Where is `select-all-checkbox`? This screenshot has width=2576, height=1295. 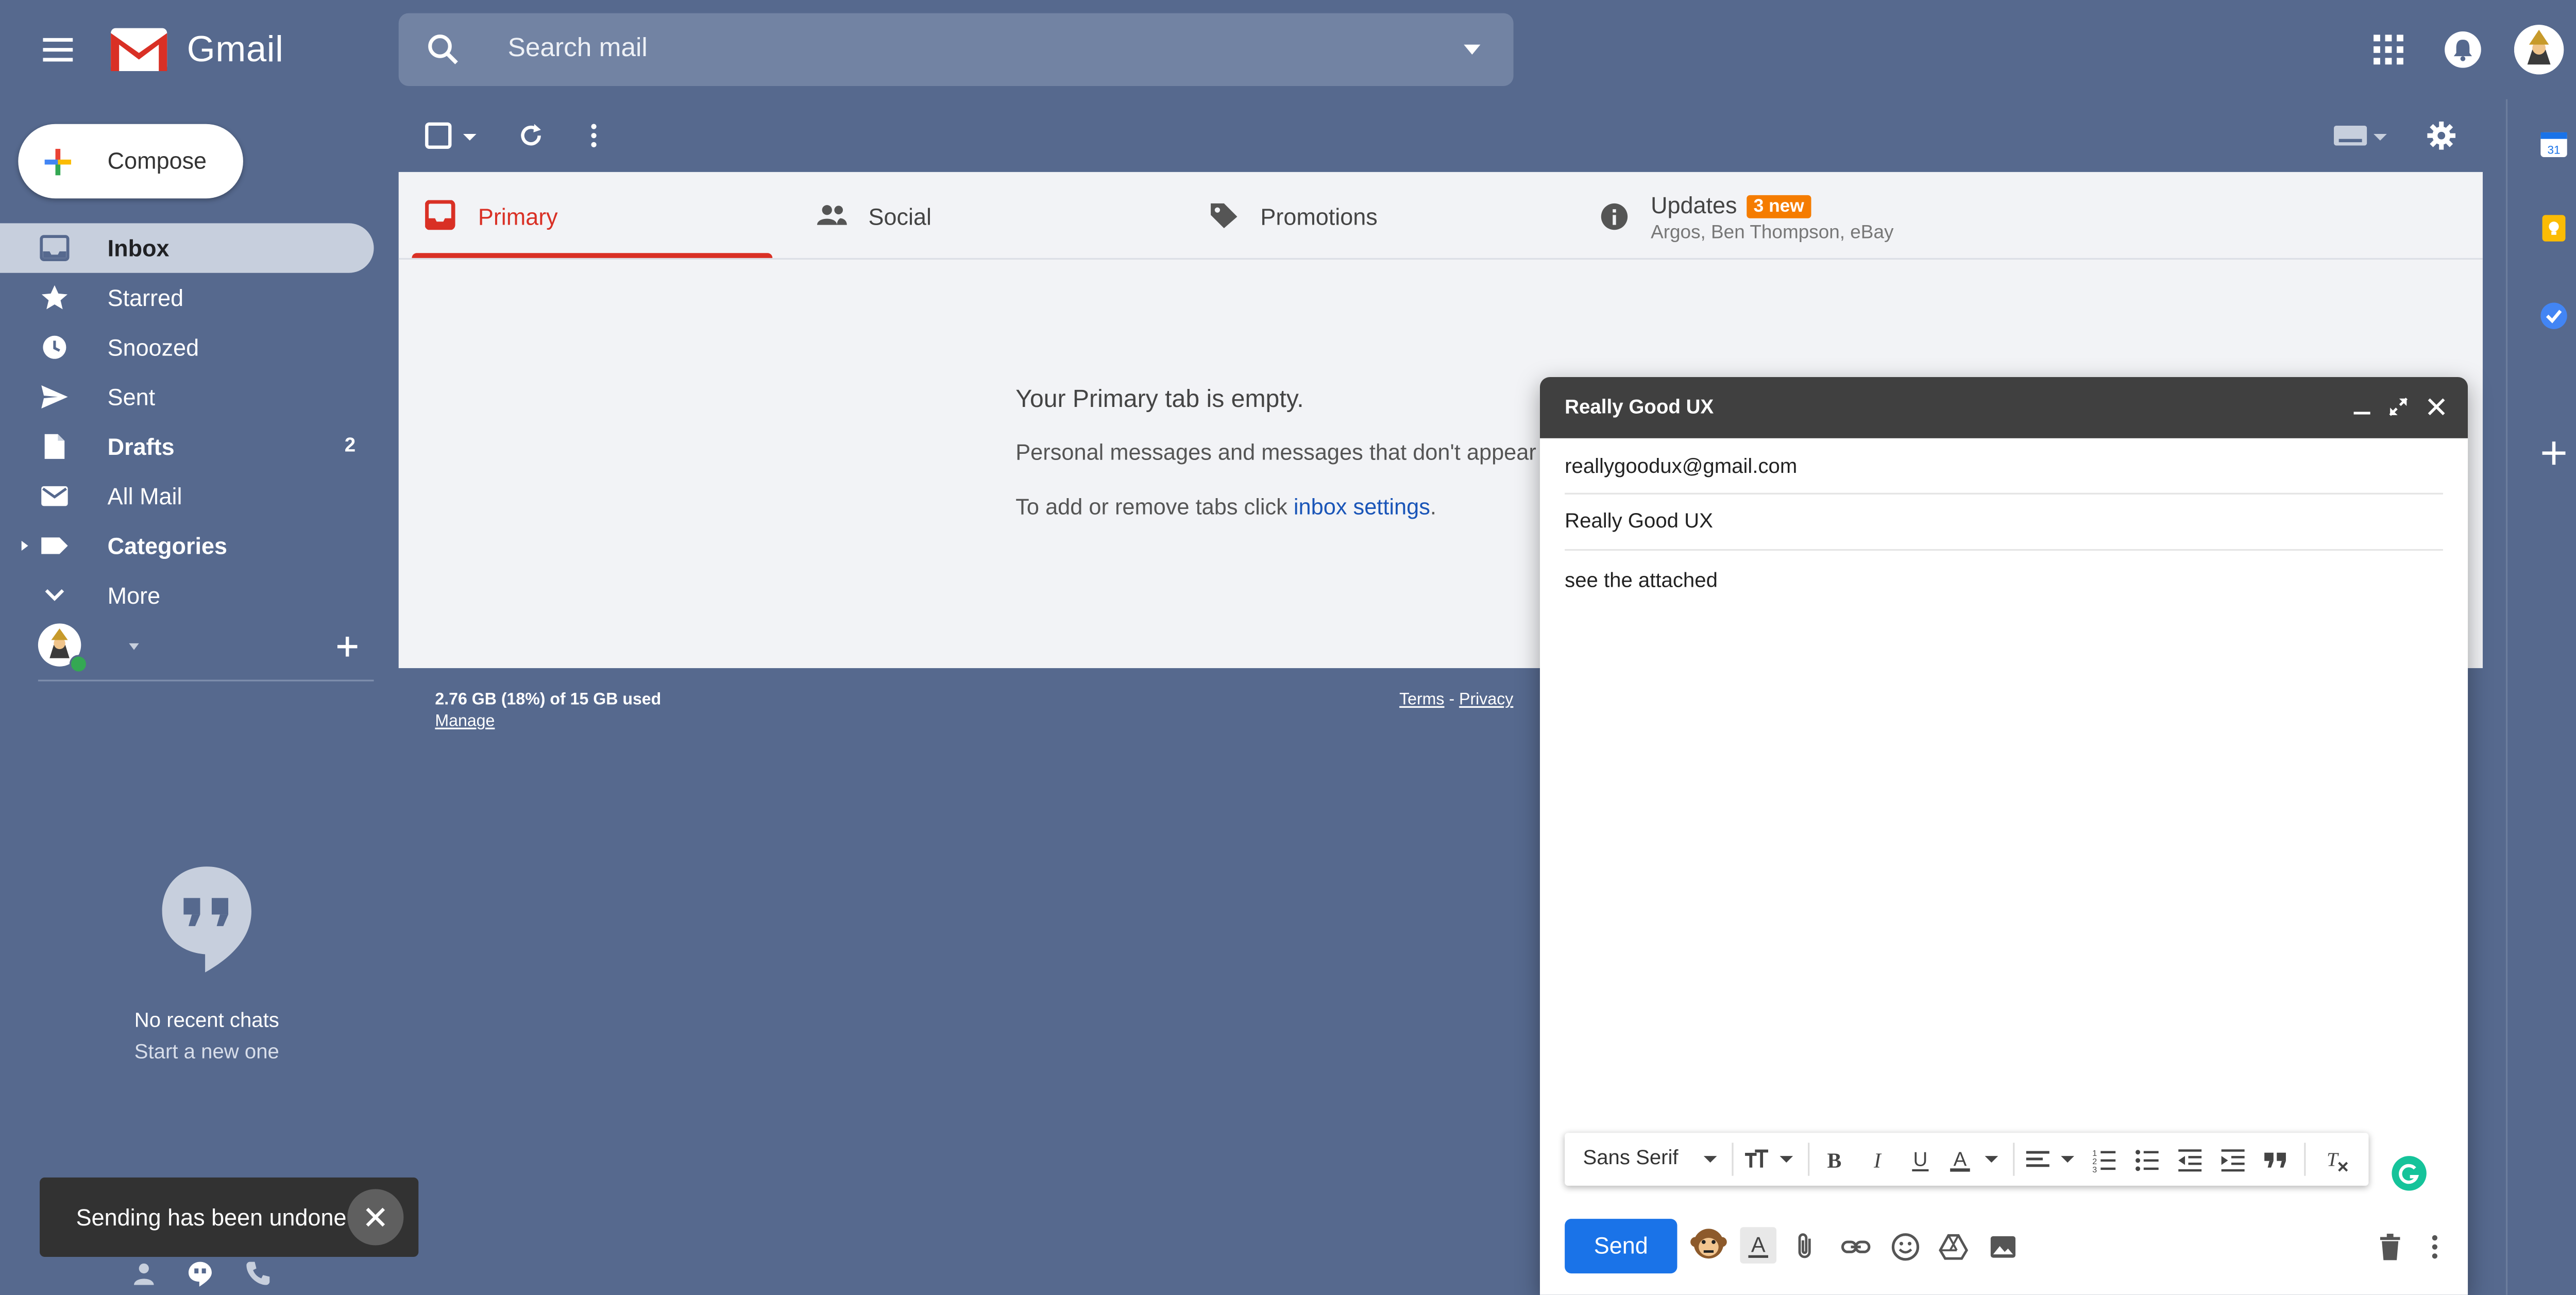
select-all-checkbox is located at coordinates (438, 135).